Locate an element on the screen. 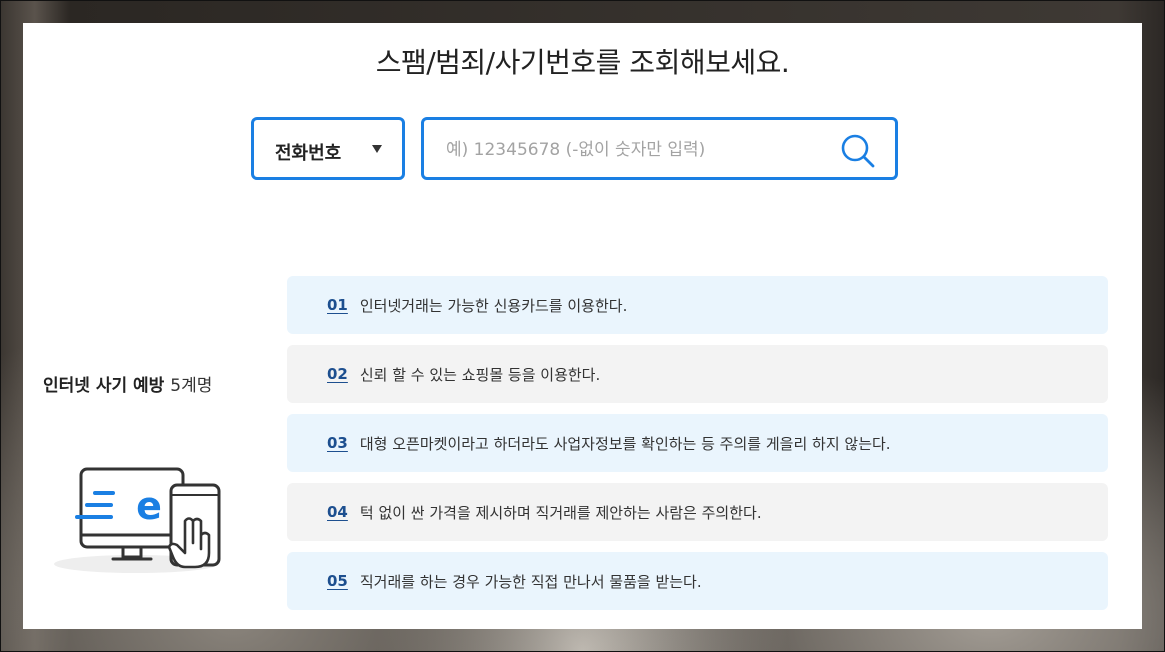  search-type-value: 전화번호 is located at coordinates (308, 153).